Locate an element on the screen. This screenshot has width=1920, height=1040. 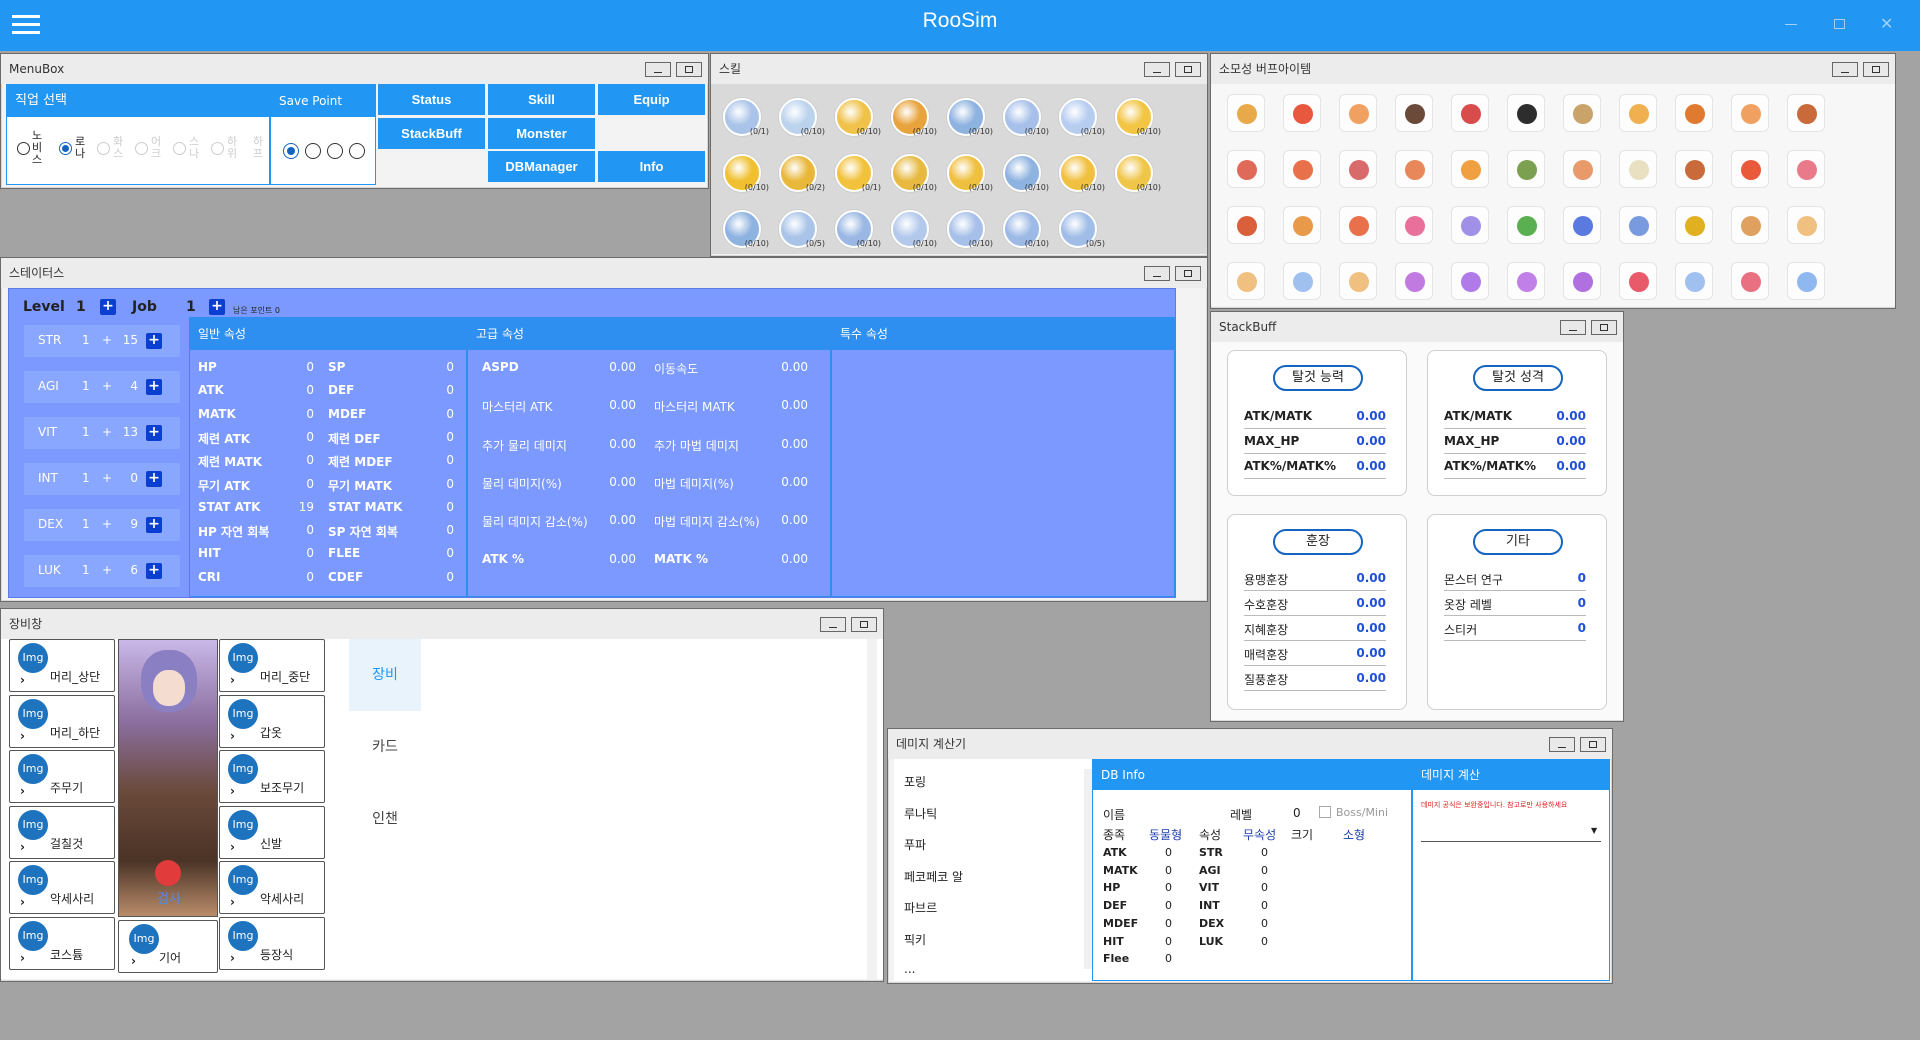
buff-items-header: 소모성 버프아이템 is located at coordinates (1553, 69).